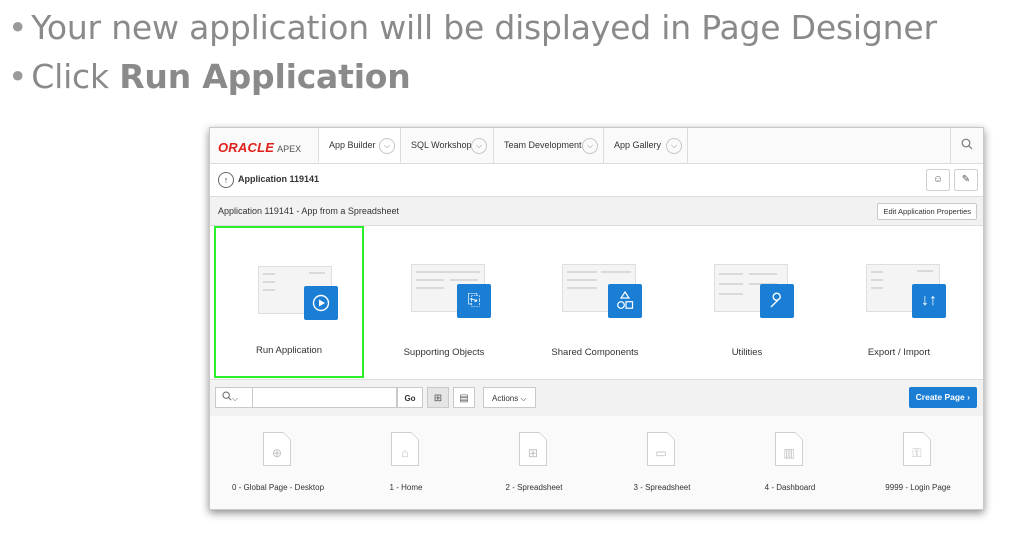 The width and height of the screenshot is (1009, 535). I want to click on play-icon, so click(321, 303).